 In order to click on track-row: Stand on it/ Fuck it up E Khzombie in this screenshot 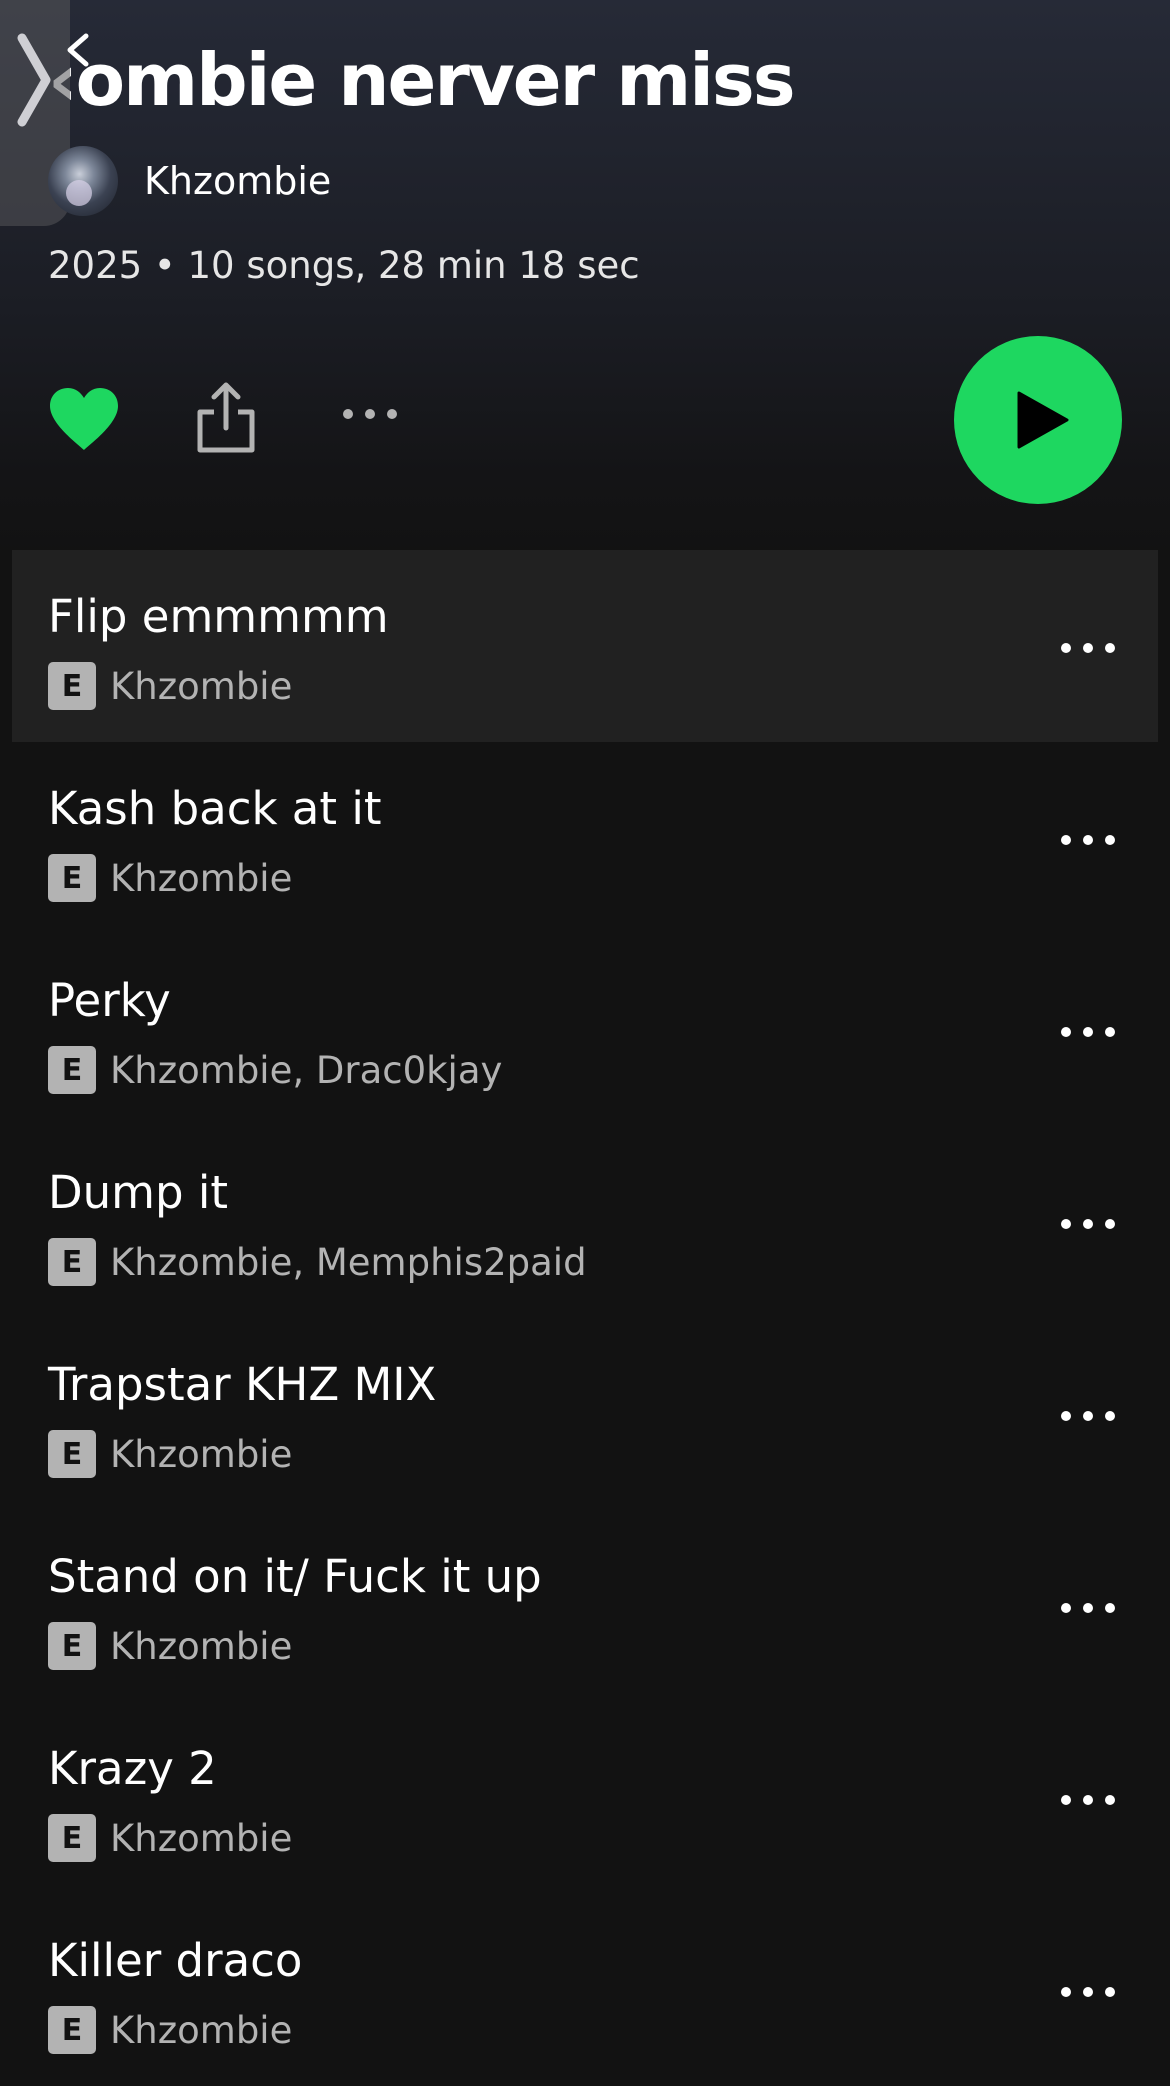, I will do `click(585, 1606)`.